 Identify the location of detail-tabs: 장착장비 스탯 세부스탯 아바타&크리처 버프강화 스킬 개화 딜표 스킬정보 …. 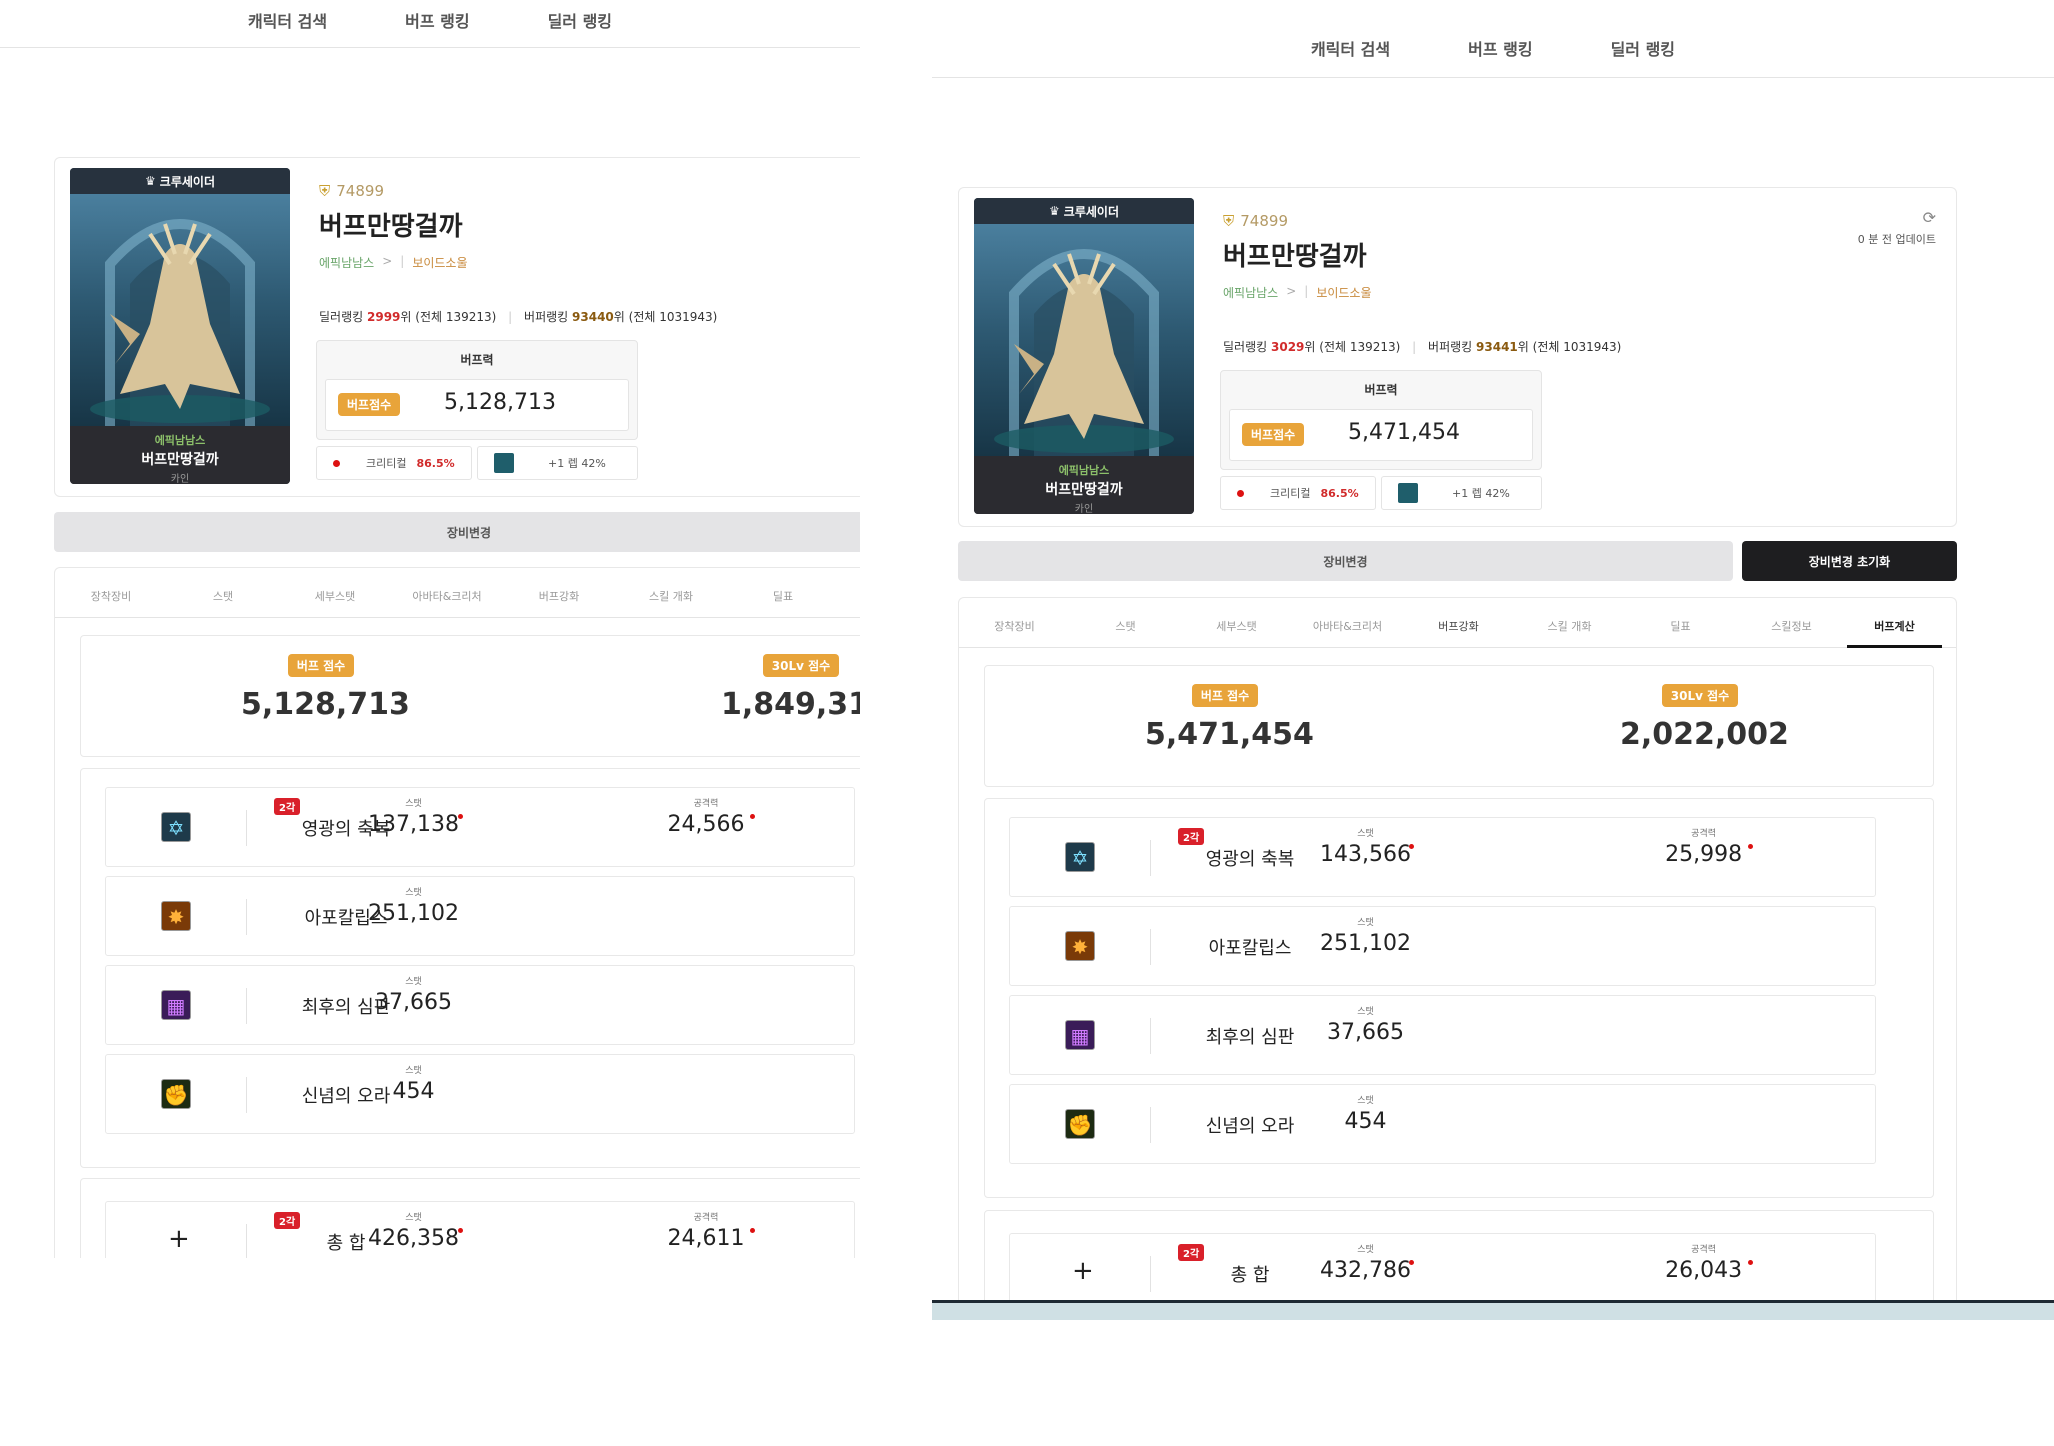
(1457, 623).